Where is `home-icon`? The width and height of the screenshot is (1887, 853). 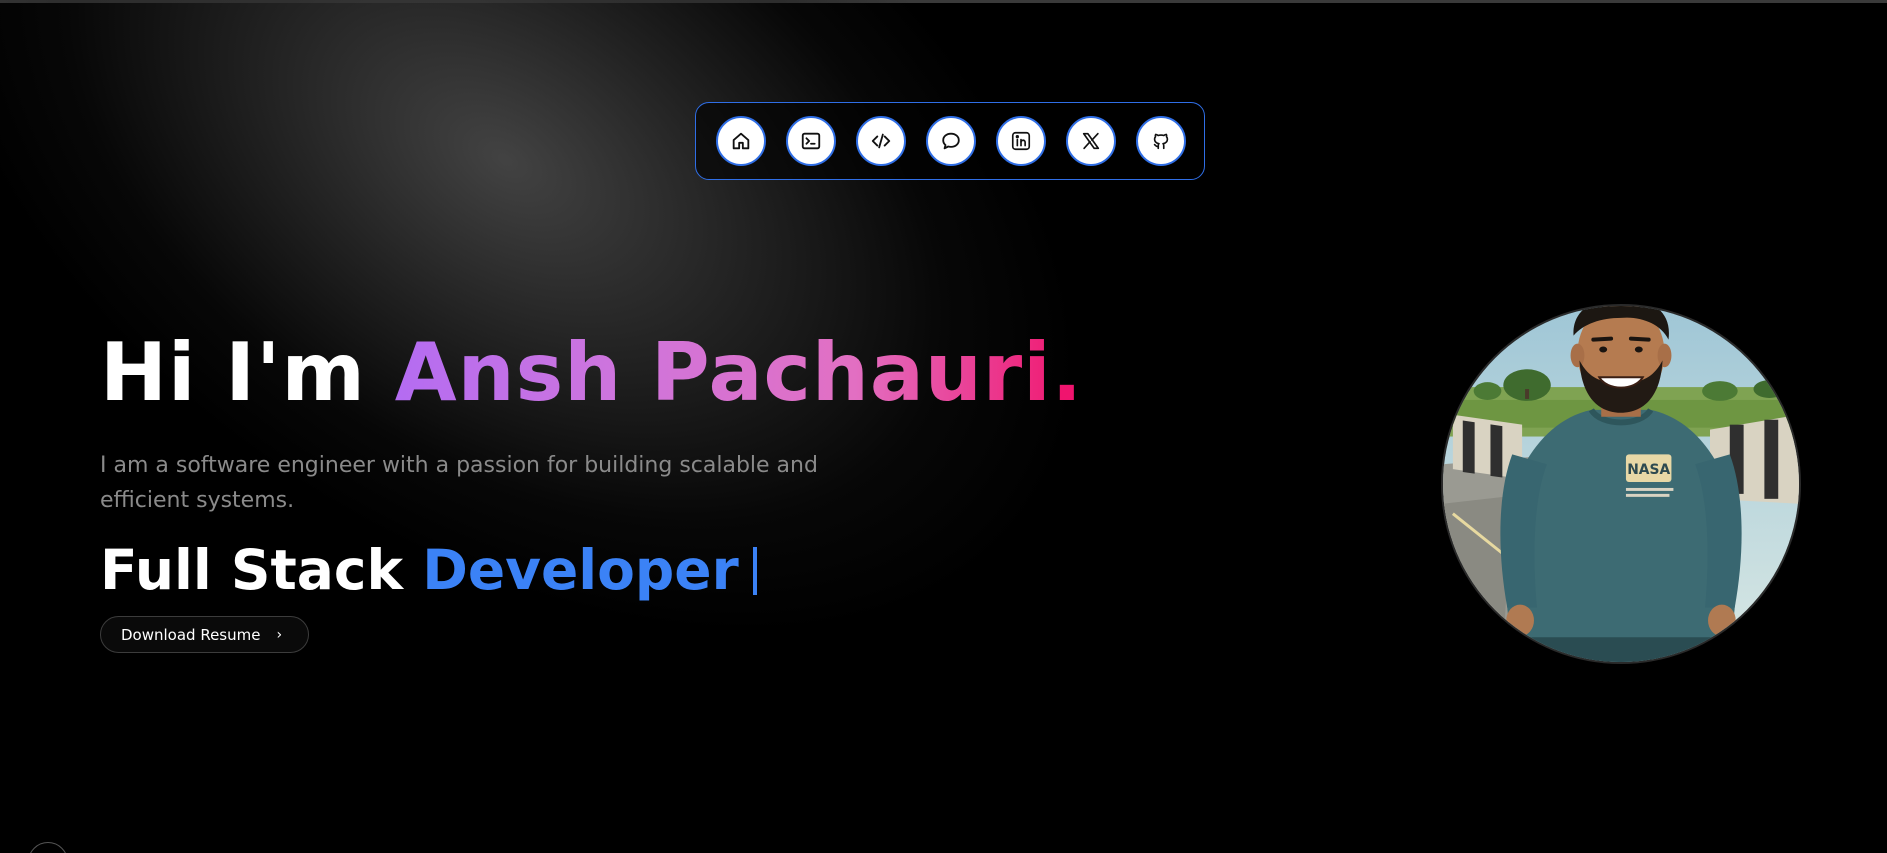
home-icon is located at coordinates (741, 141).